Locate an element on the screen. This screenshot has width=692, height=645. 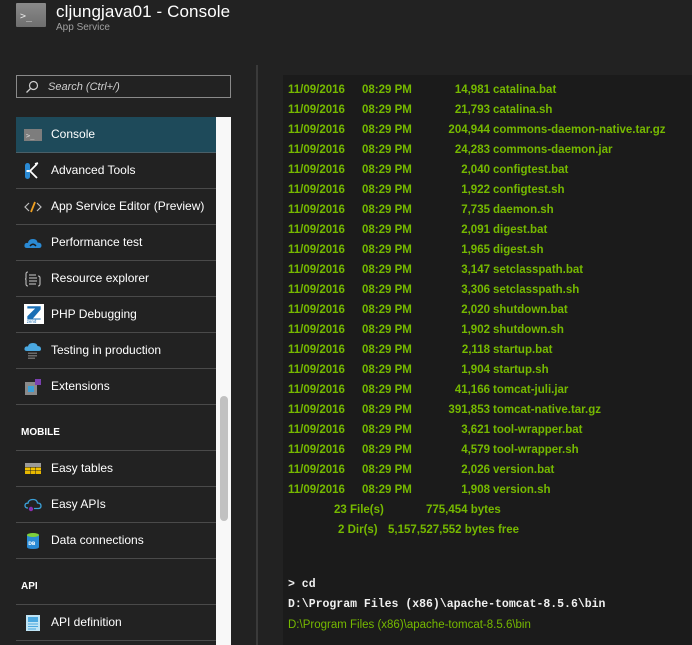
sidebar-item-advanced-tools: Advanced Tools is located at coordinates (116, 171).